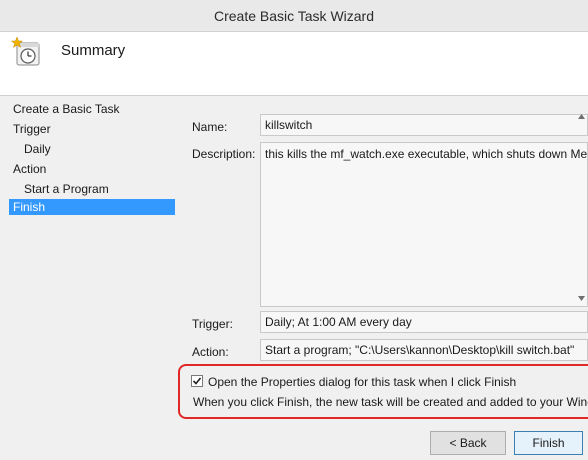 The image size is (588, 460). I want to click on nav-step-create-basic-task: Create a Basic Task, so click(66, 109).